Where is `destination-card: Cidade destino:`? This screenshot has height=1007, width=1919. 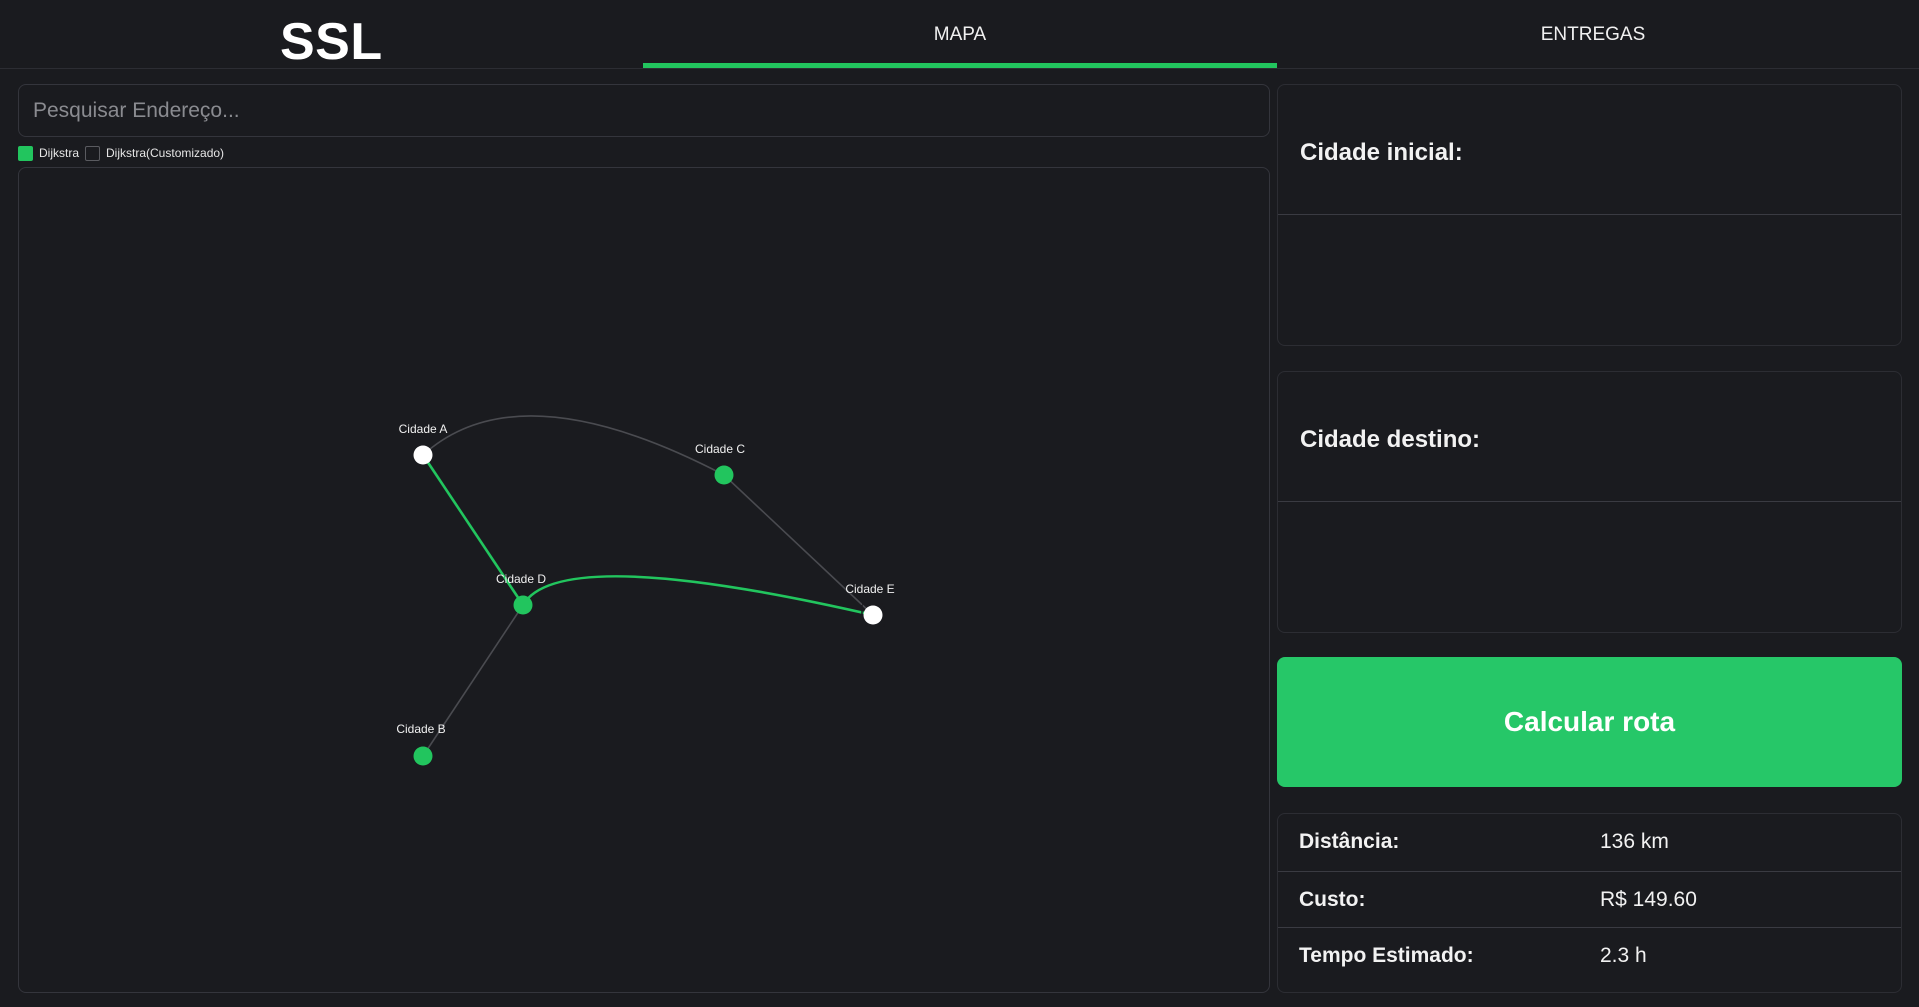
destination-card: Cidade destino: is located at coordinates (1589, 502).